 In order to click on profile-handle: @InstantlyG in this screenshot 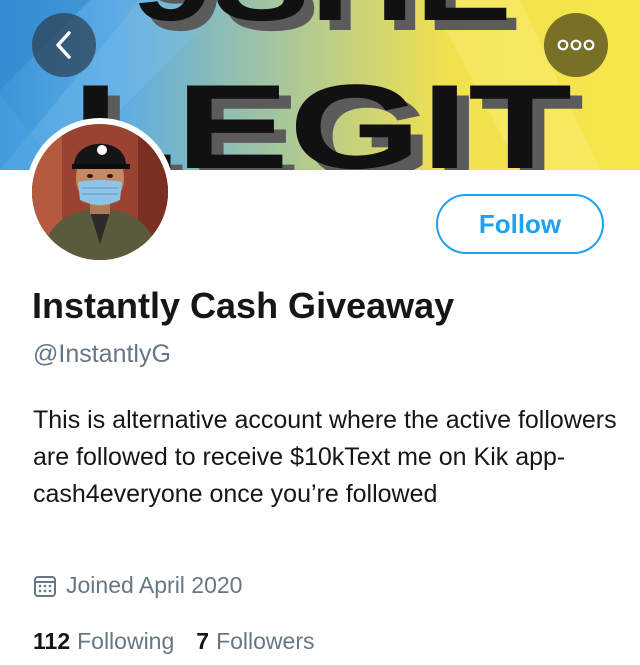, I will do `click(102, 354)`.